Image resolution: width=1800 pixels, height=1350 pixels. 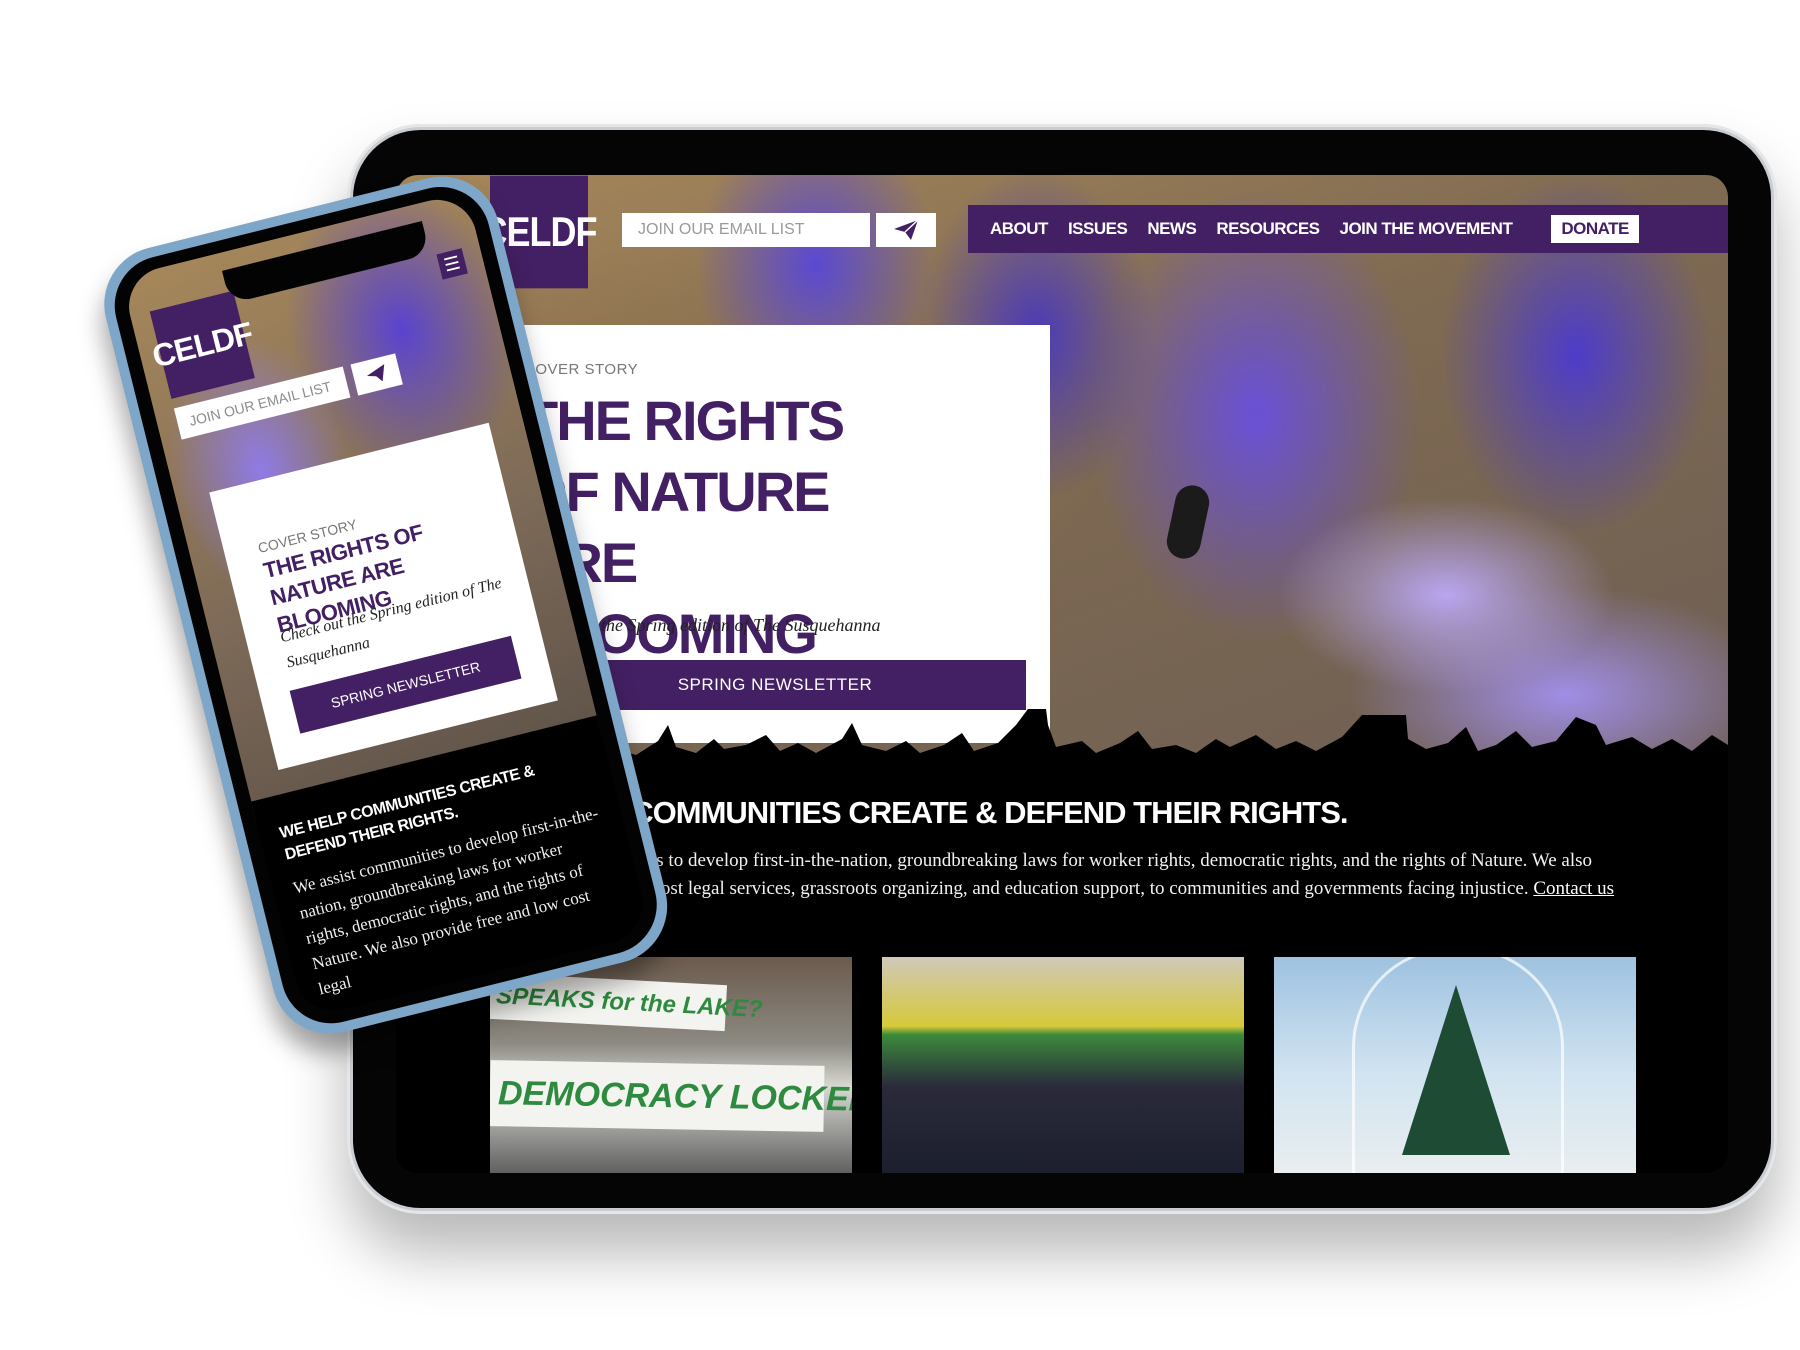 What do you see at coordinates (1019, 229) in the screenshot?
I see `nav-about: ABOUT` at bounding box center [1019, 229].